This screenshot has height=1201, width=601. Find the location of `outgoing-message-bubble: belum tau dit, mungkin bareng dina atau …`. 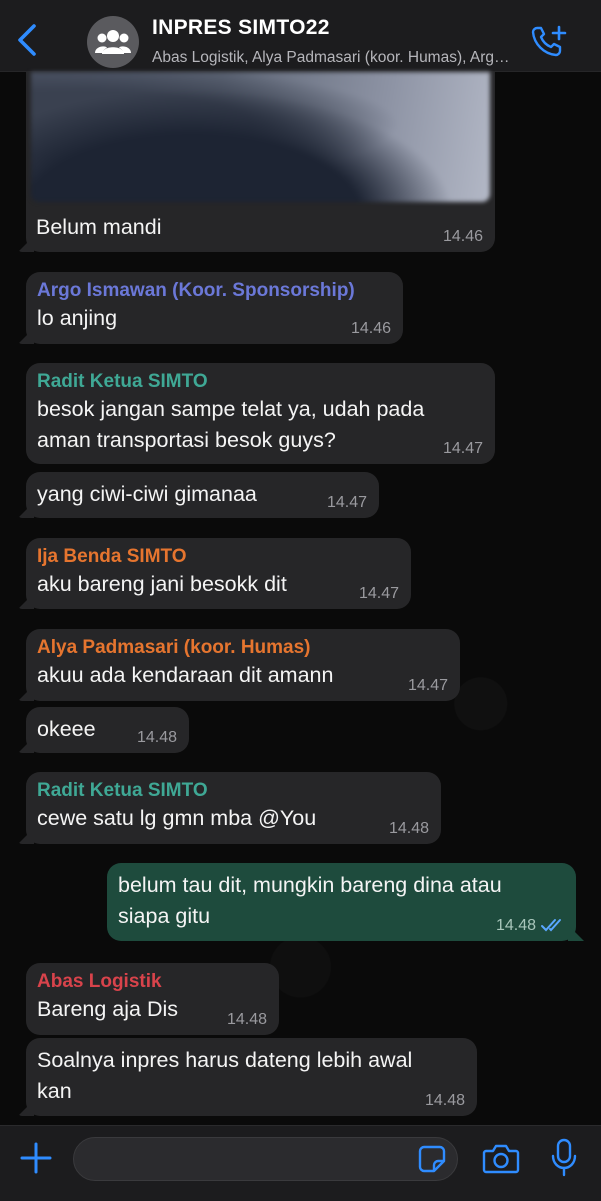

outgoing-message-bubble: belum tau dit, mungkin bareng dina atau … is located at coordinates (341, 902).